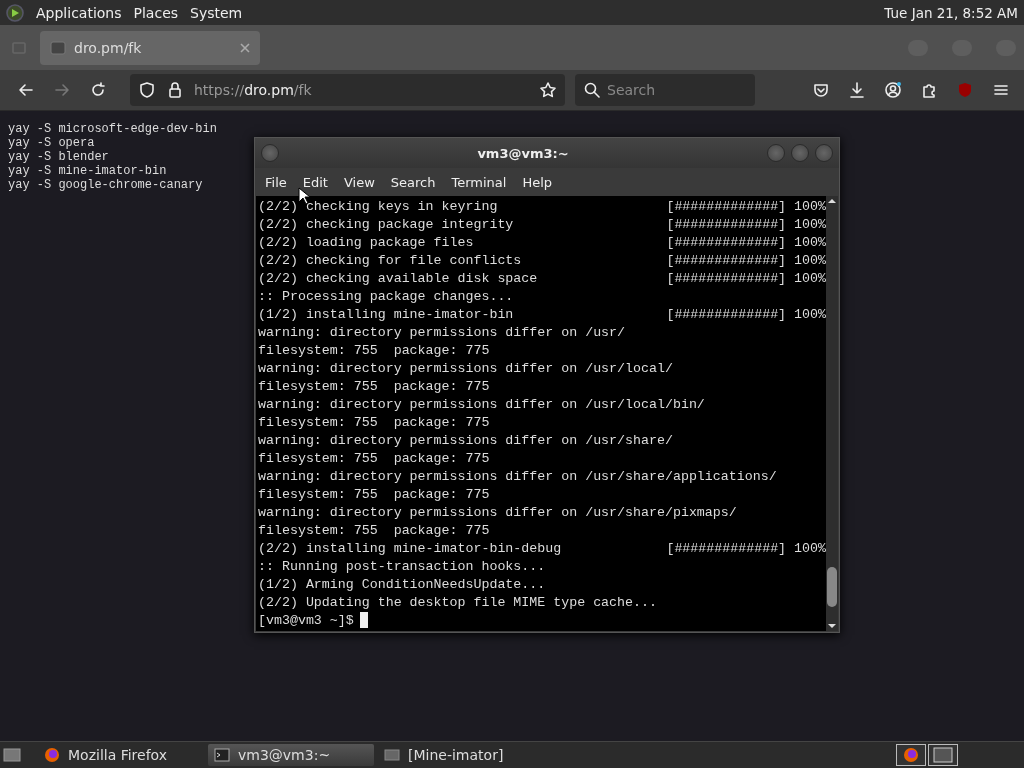 The width and height of the screenshot is (1024, 768). Describe the element at coordinates (386, 225) in the screenshot. I see `terminal-line: (2/2) checking package integrity` at that location.